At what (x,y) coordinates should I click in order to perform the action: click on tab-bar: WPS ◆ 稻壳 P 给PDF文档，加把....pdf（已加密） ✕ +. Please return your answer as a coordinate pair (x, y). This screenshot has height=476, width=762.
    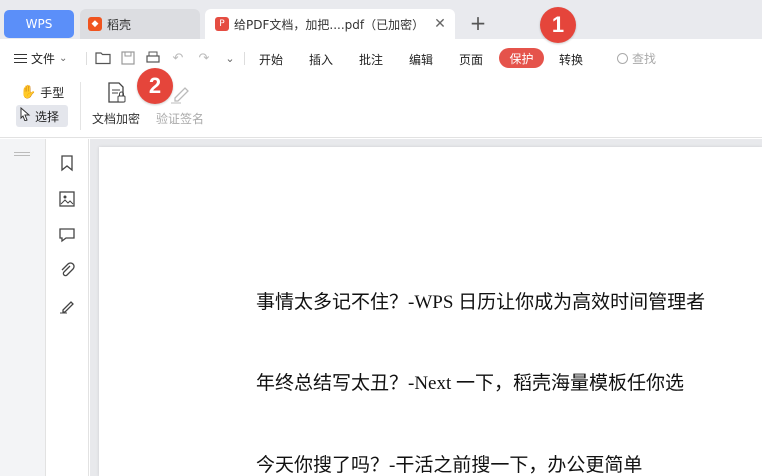
    Looking at the image, I should click on (381, 19).